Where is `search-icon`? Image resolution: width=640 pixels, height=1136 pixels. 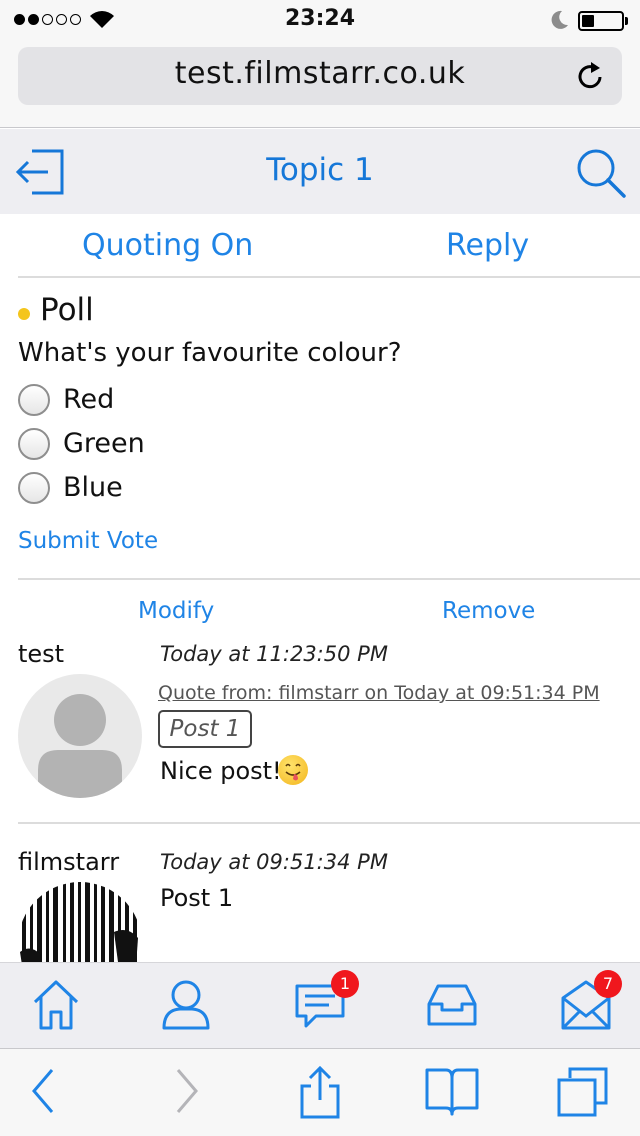
search-icon is located at coordinates (601, 173).